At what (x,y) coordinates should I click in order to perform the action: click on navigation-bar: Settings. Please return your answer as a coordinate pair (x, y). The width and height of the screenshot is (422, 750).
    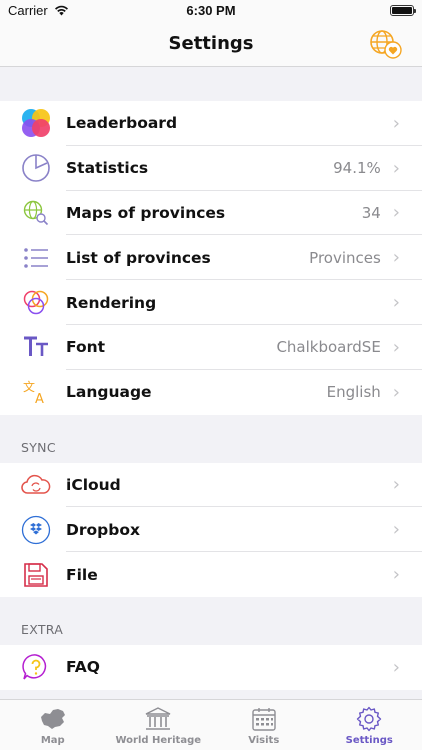
    Looking at the image, I should click on (211, 44).